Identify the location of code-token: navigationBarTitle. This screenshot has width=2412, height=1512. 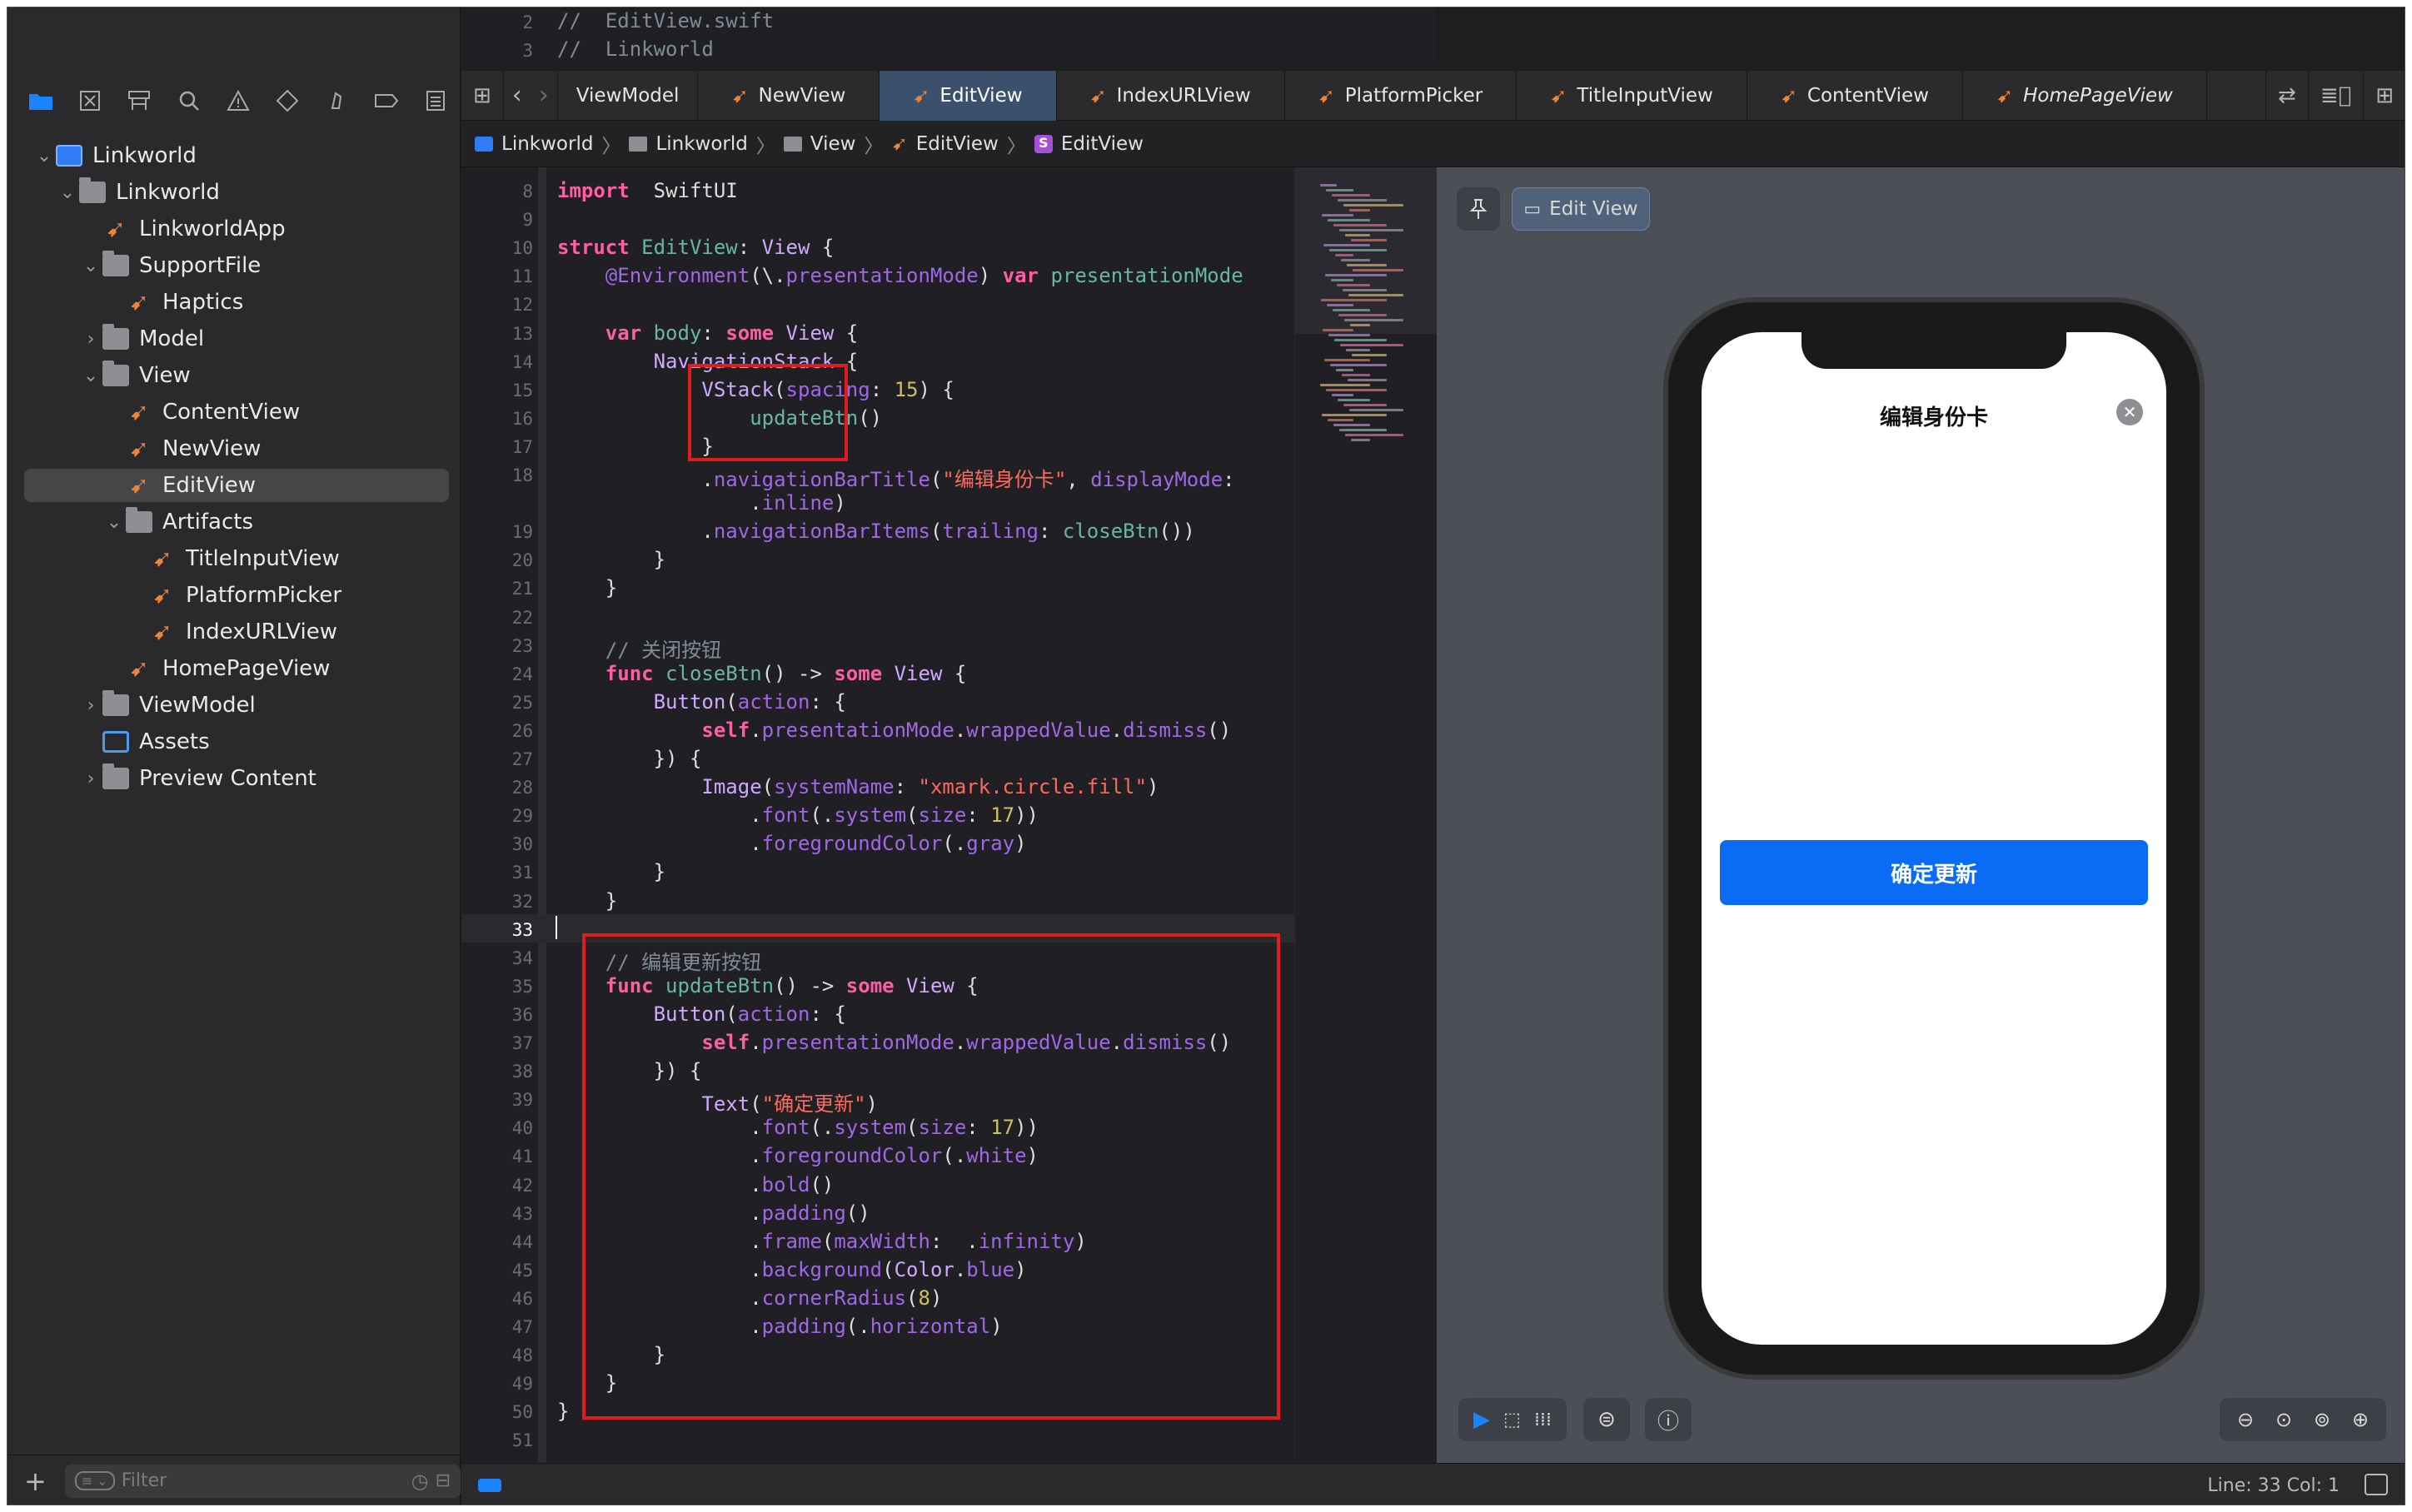
(821, 480).